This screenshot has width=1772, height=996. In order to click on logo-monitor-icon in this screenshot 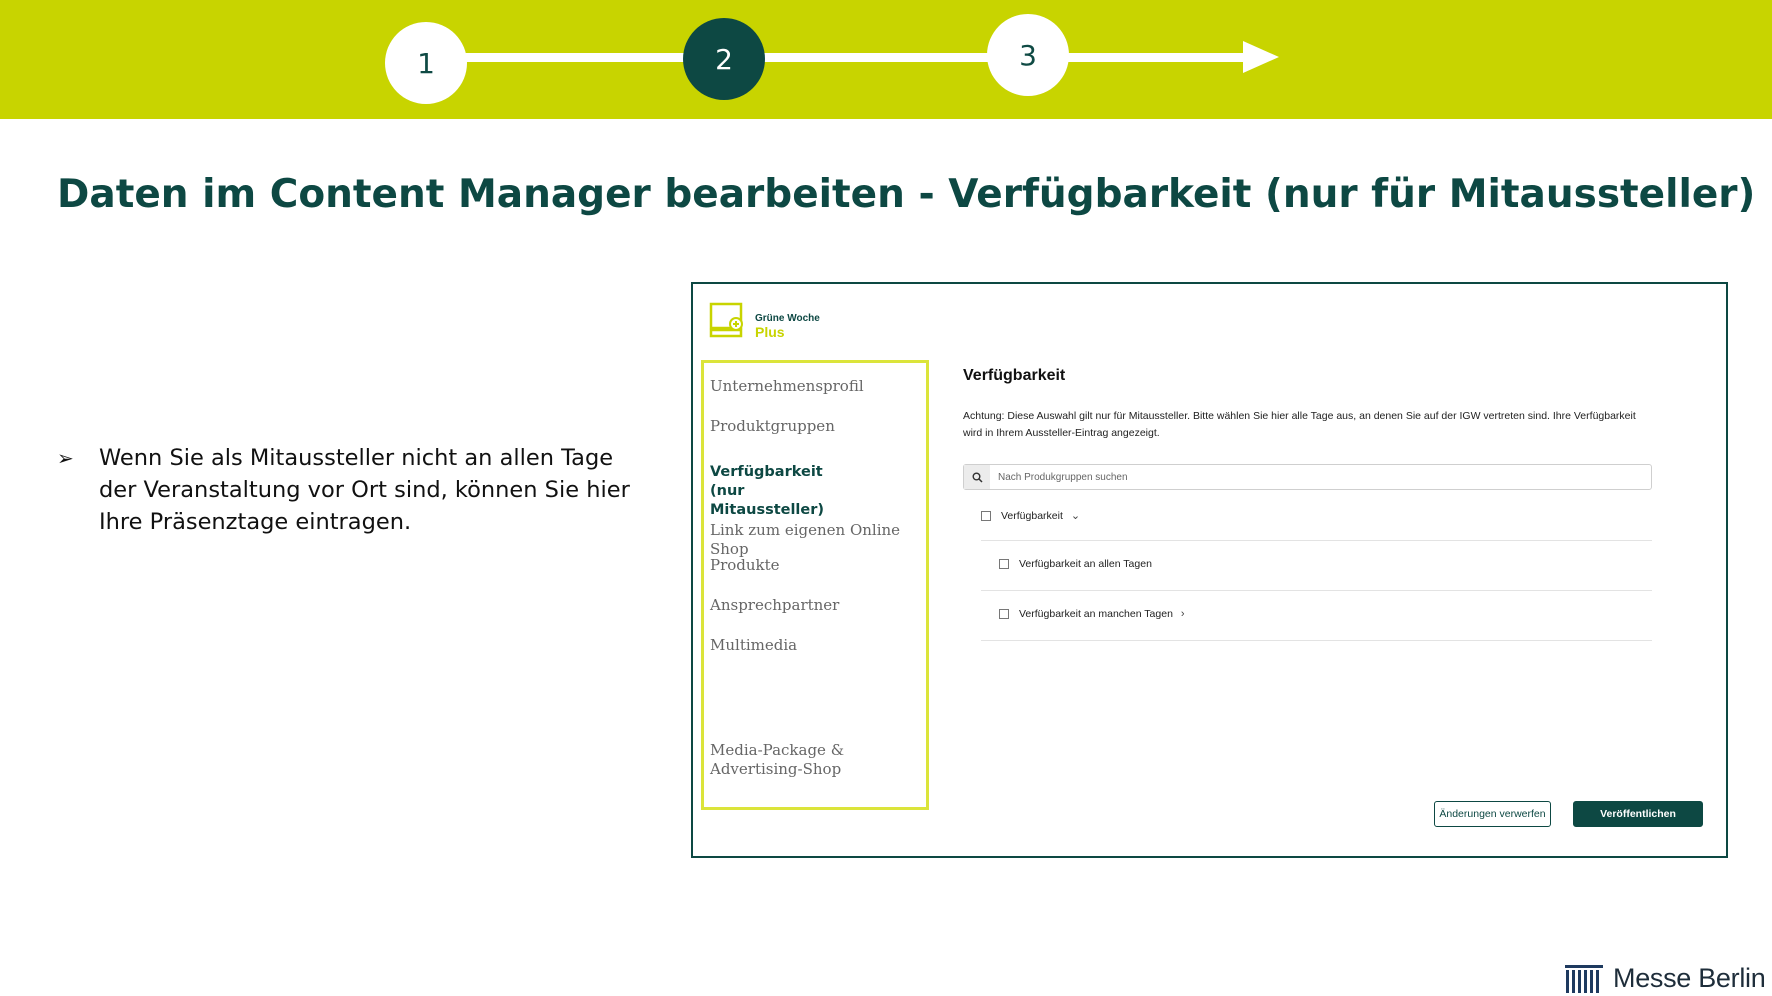, I will do `click(726, 320)`.